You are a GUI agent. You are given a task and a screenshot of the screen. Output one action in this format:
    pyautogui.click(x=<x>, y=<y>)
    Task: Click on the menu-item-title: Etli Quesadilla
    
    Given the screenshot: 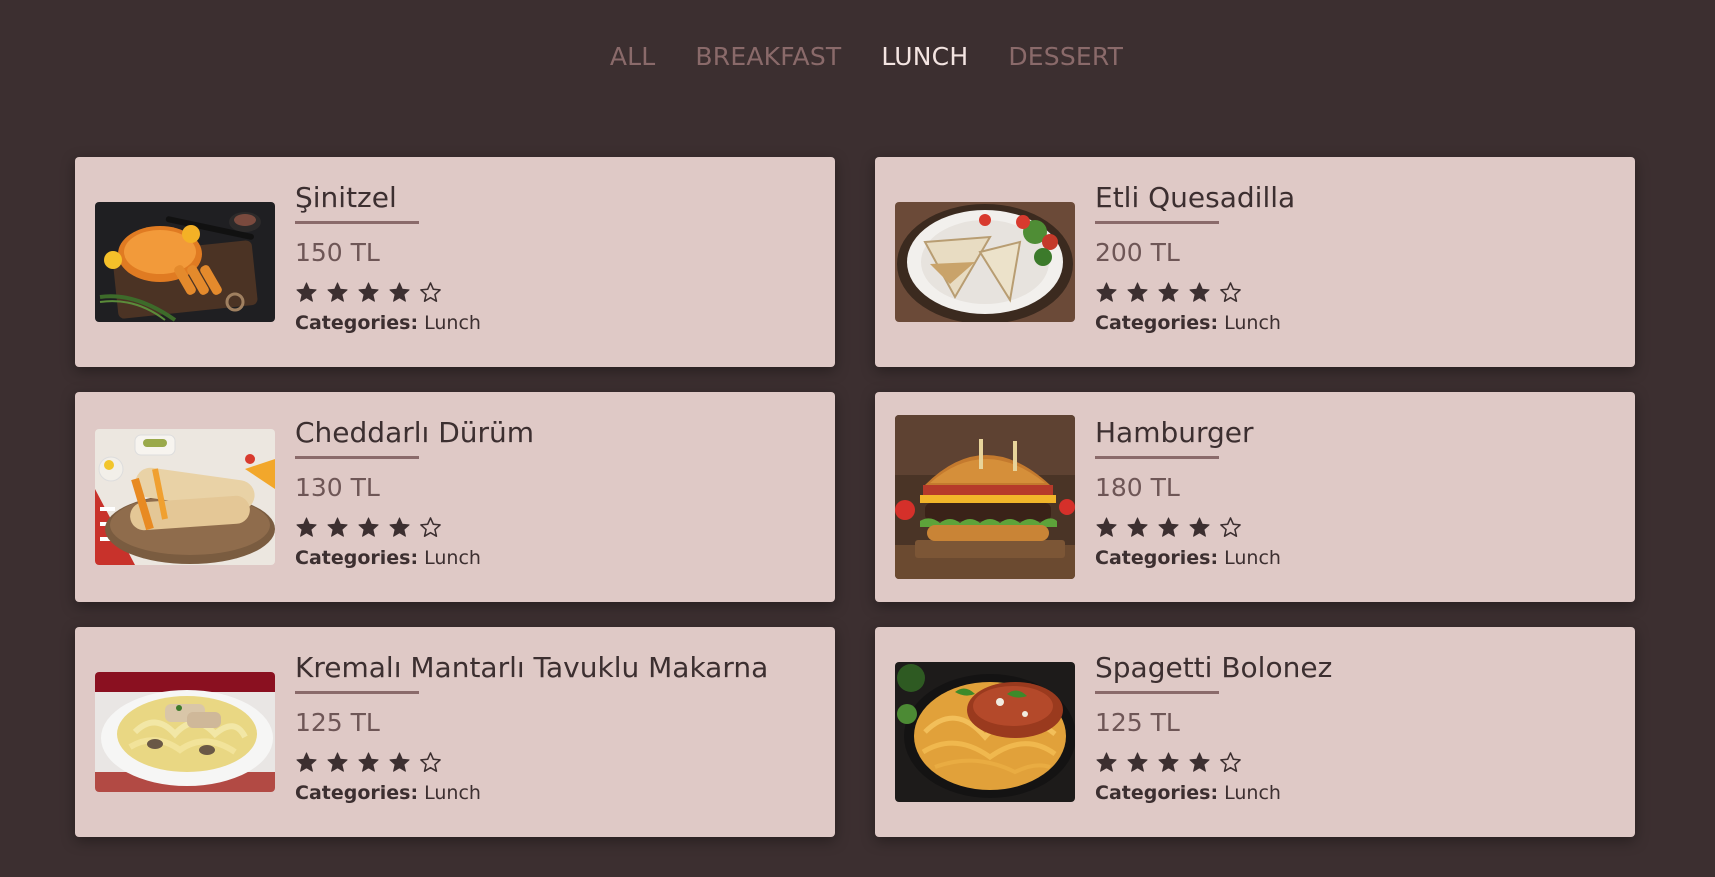 What is the action you would take?
    pyautogui.click(x=1195, y=197)
    